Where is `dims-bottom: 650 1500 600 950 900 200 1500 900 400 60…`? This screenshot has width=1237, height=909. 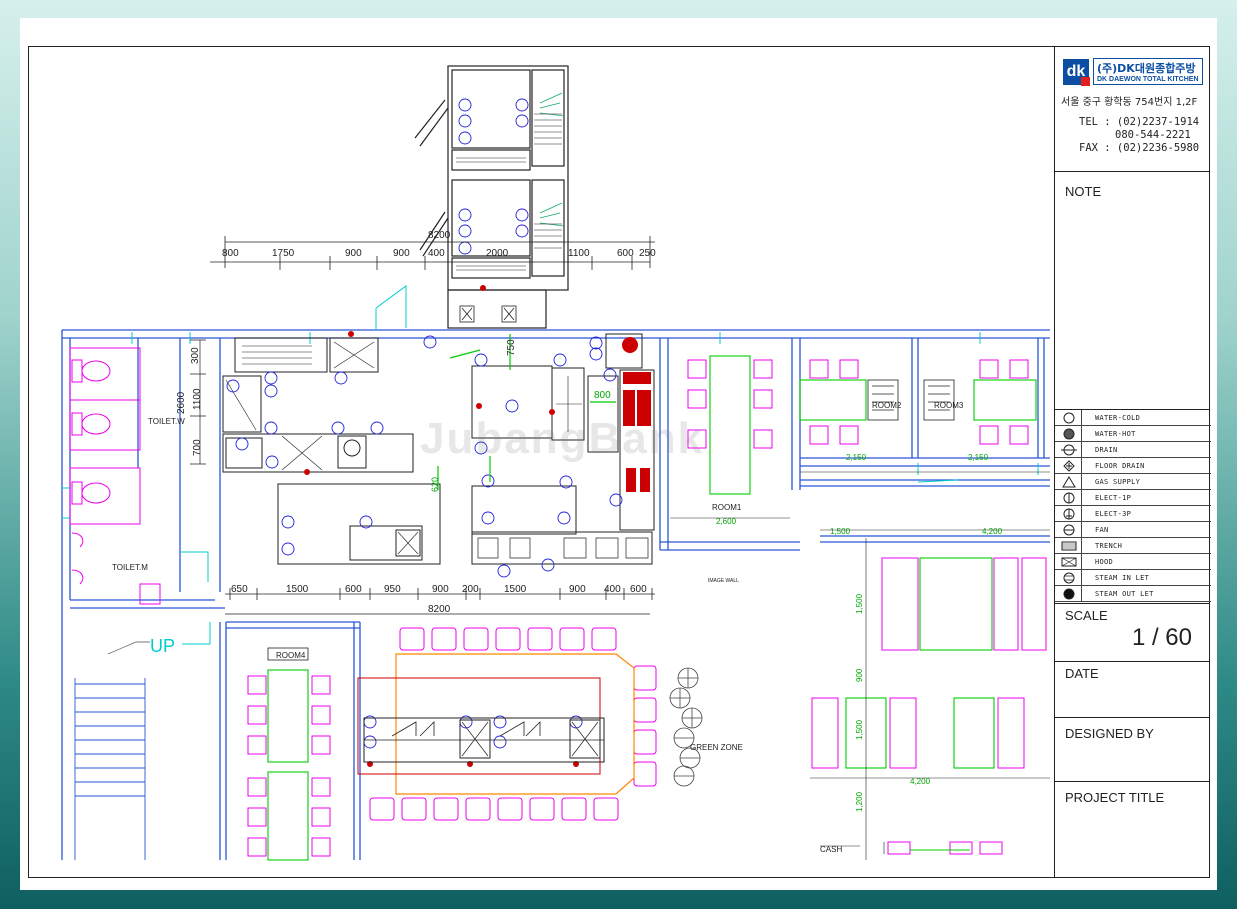
dims-bottom: 650 1500 600 950 900 200 1500 900 400 60… is located at coordinates (439, 599).